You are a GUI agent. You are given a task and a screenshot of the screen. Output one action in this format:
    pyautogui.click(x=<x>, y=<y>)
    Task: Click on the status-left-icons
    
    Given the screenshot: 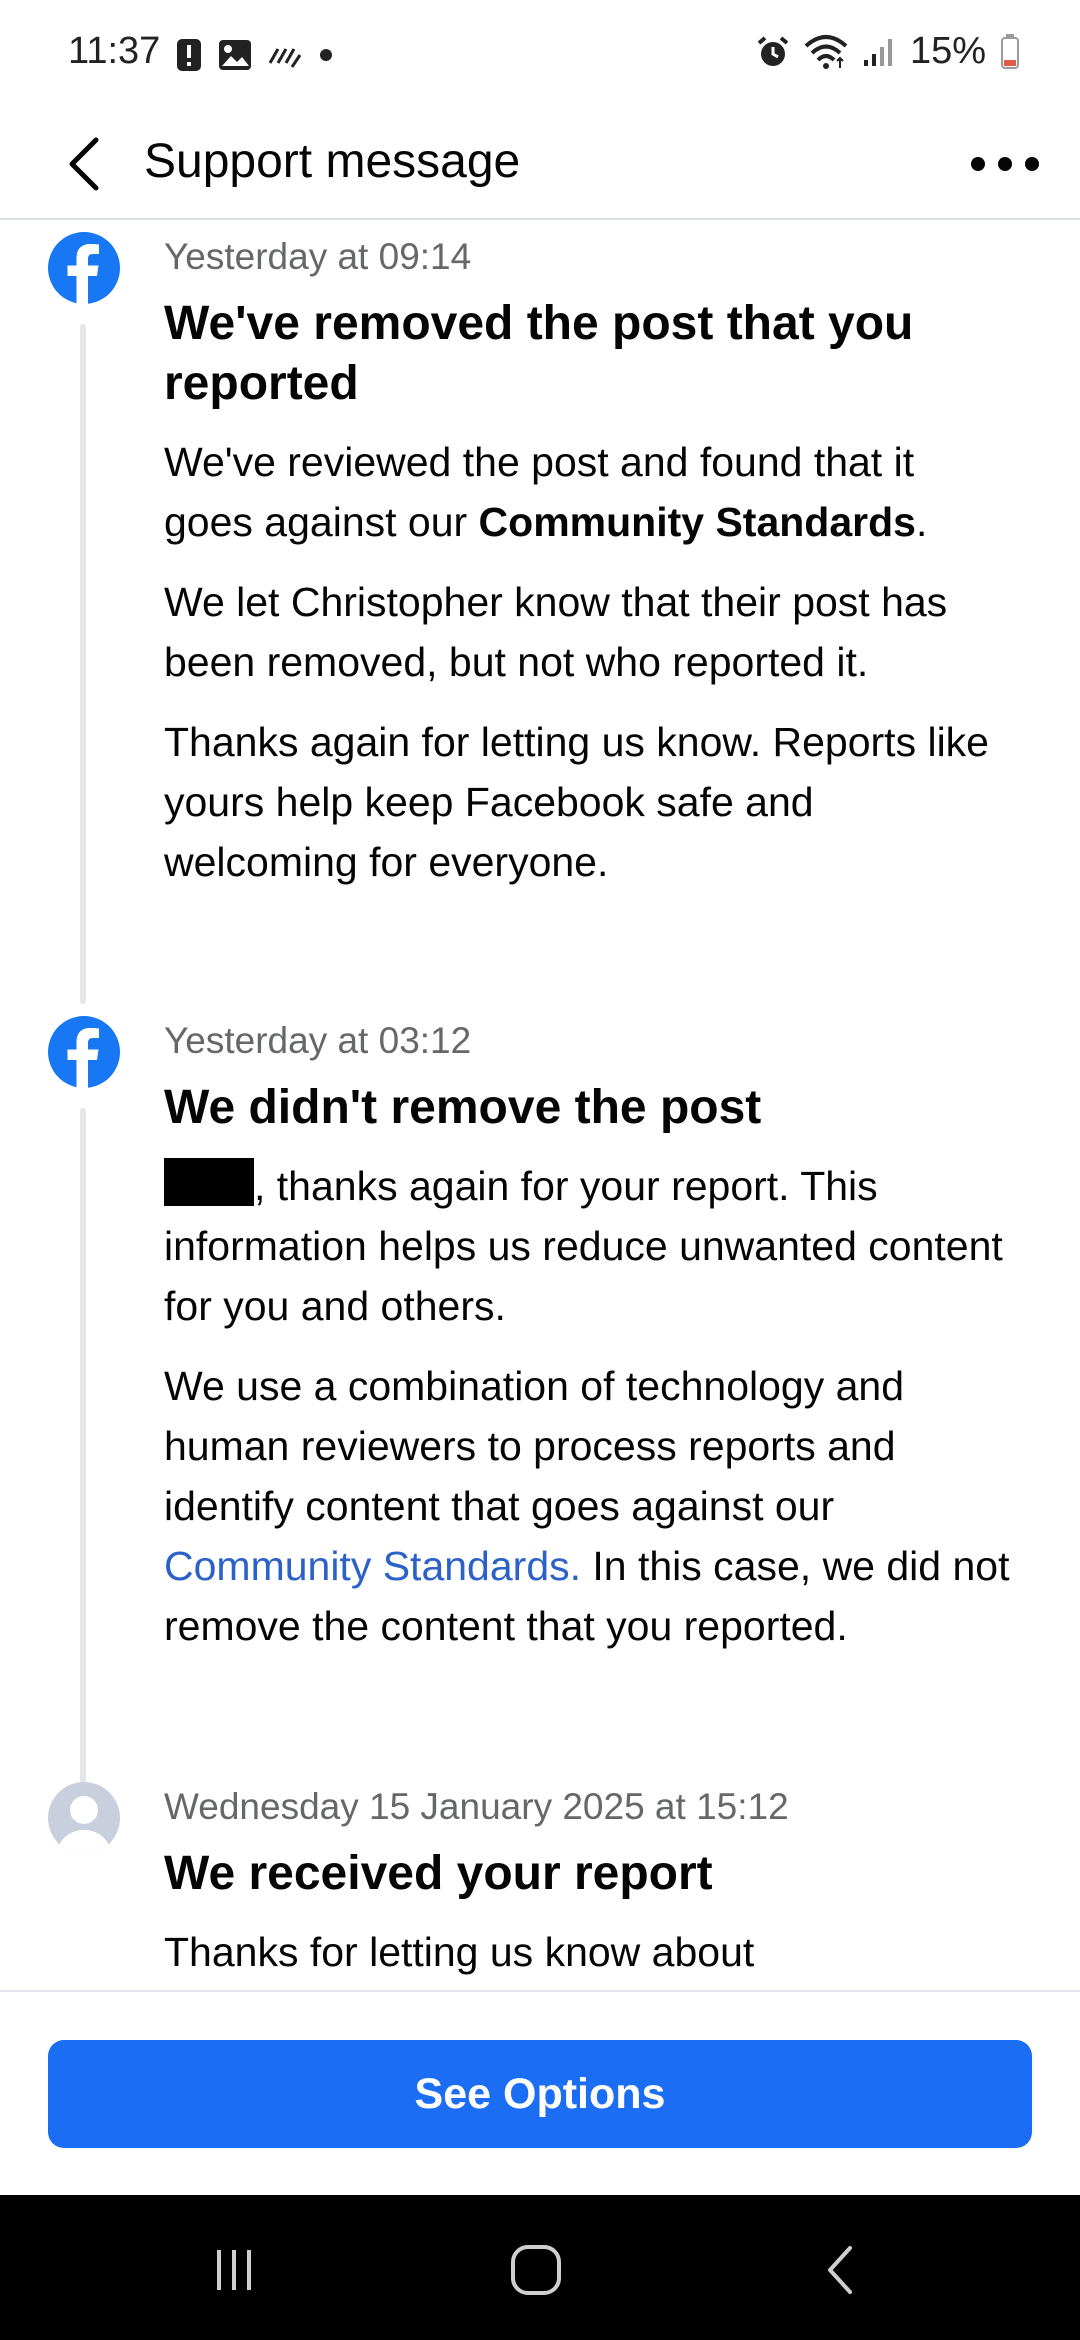 What is the action you would take?
    pyautogui.click(x=255, y=55)
    